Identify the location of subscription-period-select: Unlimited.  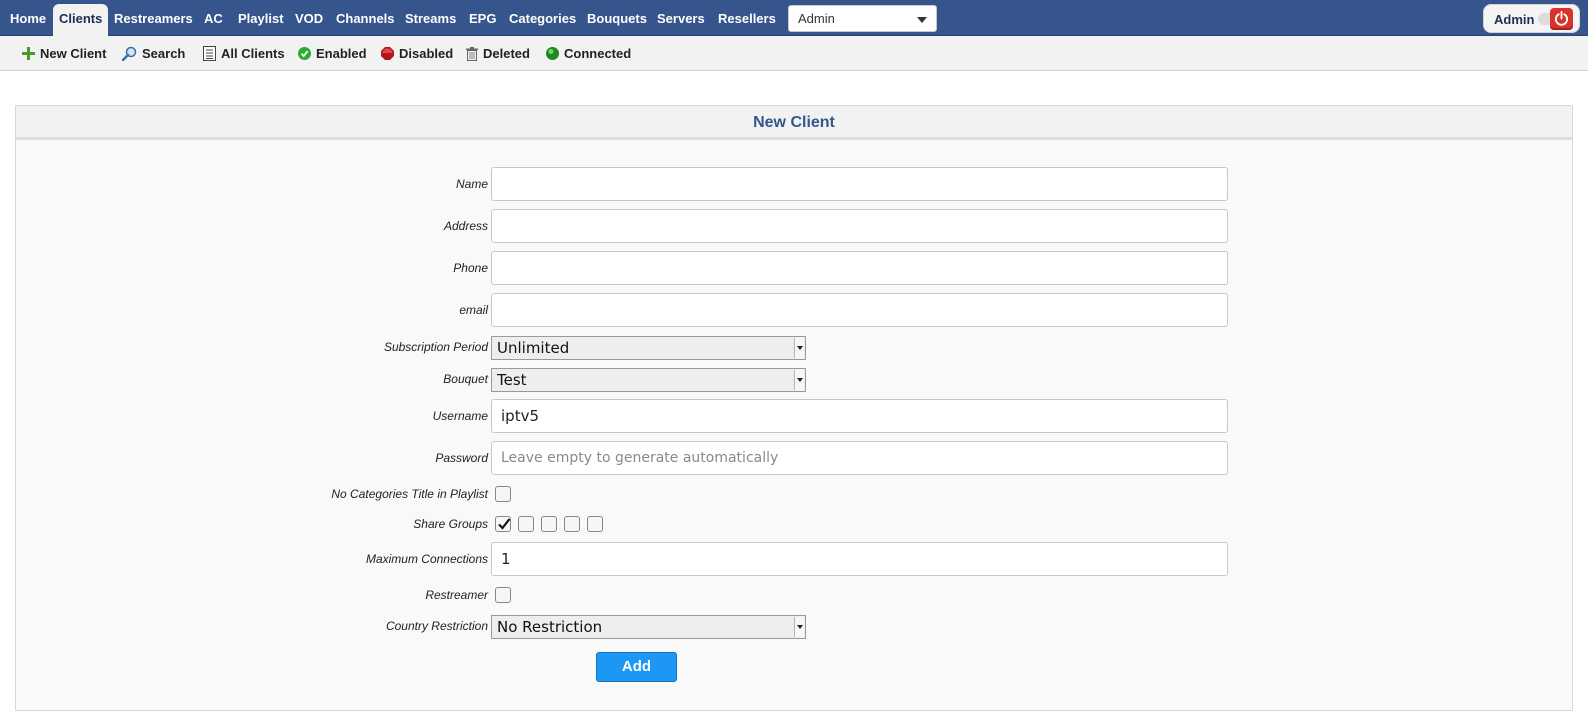
(648, 348).